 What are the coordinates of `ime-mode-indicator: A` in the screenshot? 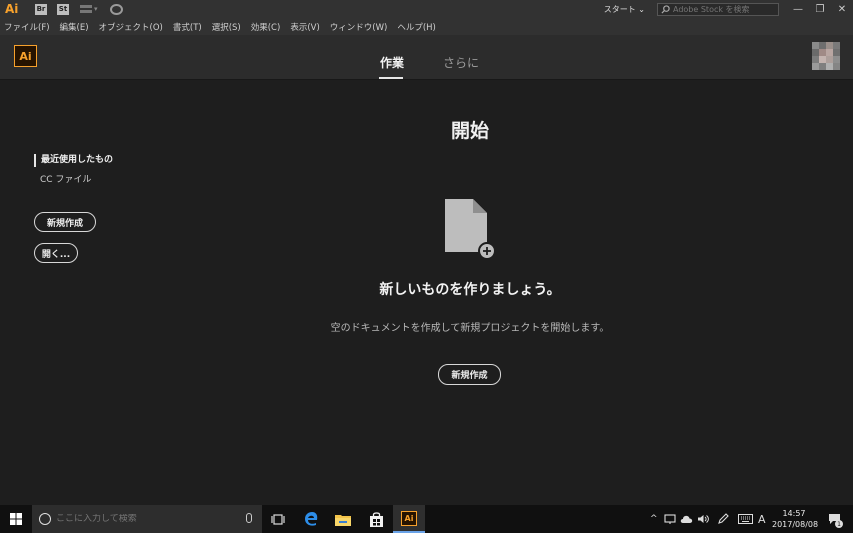 It's located at (762, 519).